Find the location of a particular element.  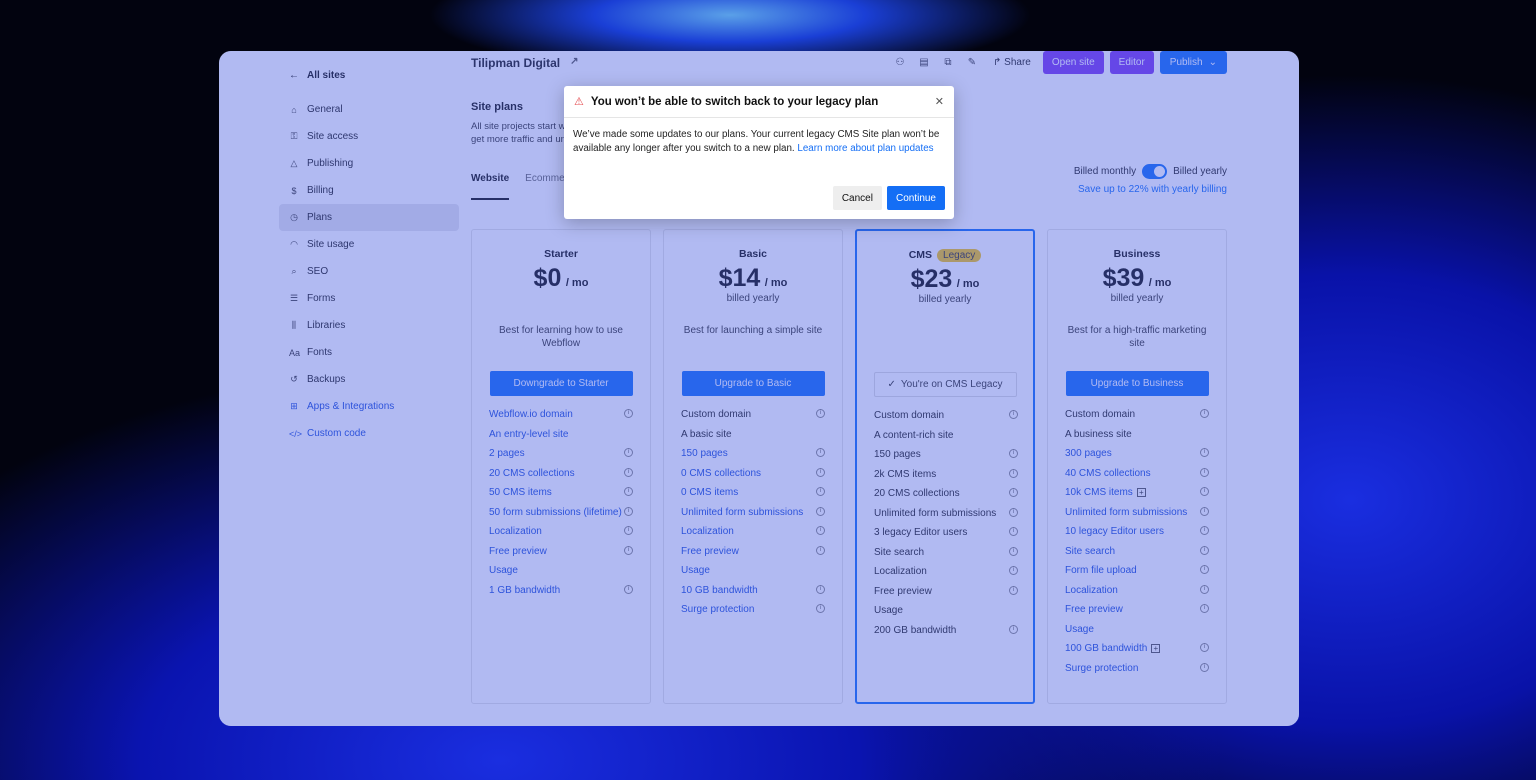

sidebar-item-general: ⌂ General is located at coordinates (369, 109).